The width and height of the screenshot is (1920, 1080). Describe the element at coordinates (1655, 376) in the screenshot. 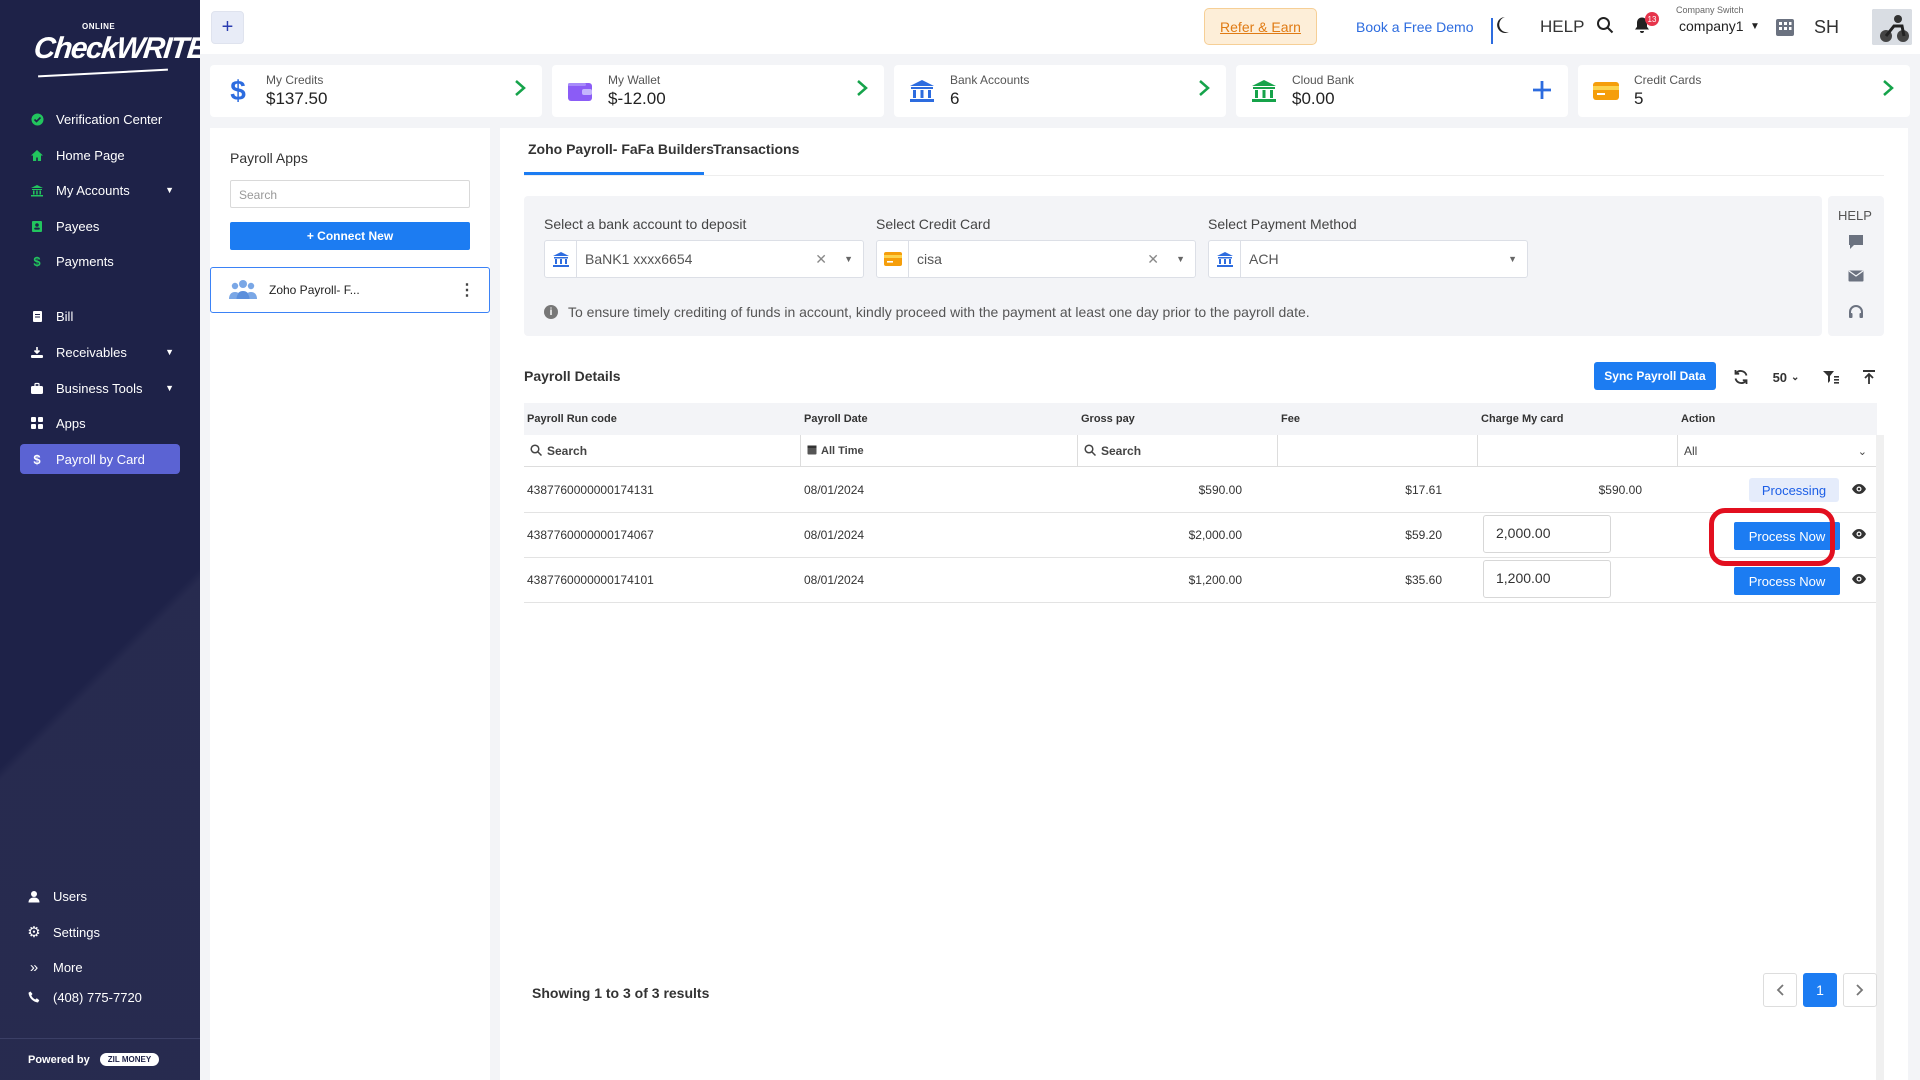

I see `sync-payroll-button: Sync Payroll Data` at that location.